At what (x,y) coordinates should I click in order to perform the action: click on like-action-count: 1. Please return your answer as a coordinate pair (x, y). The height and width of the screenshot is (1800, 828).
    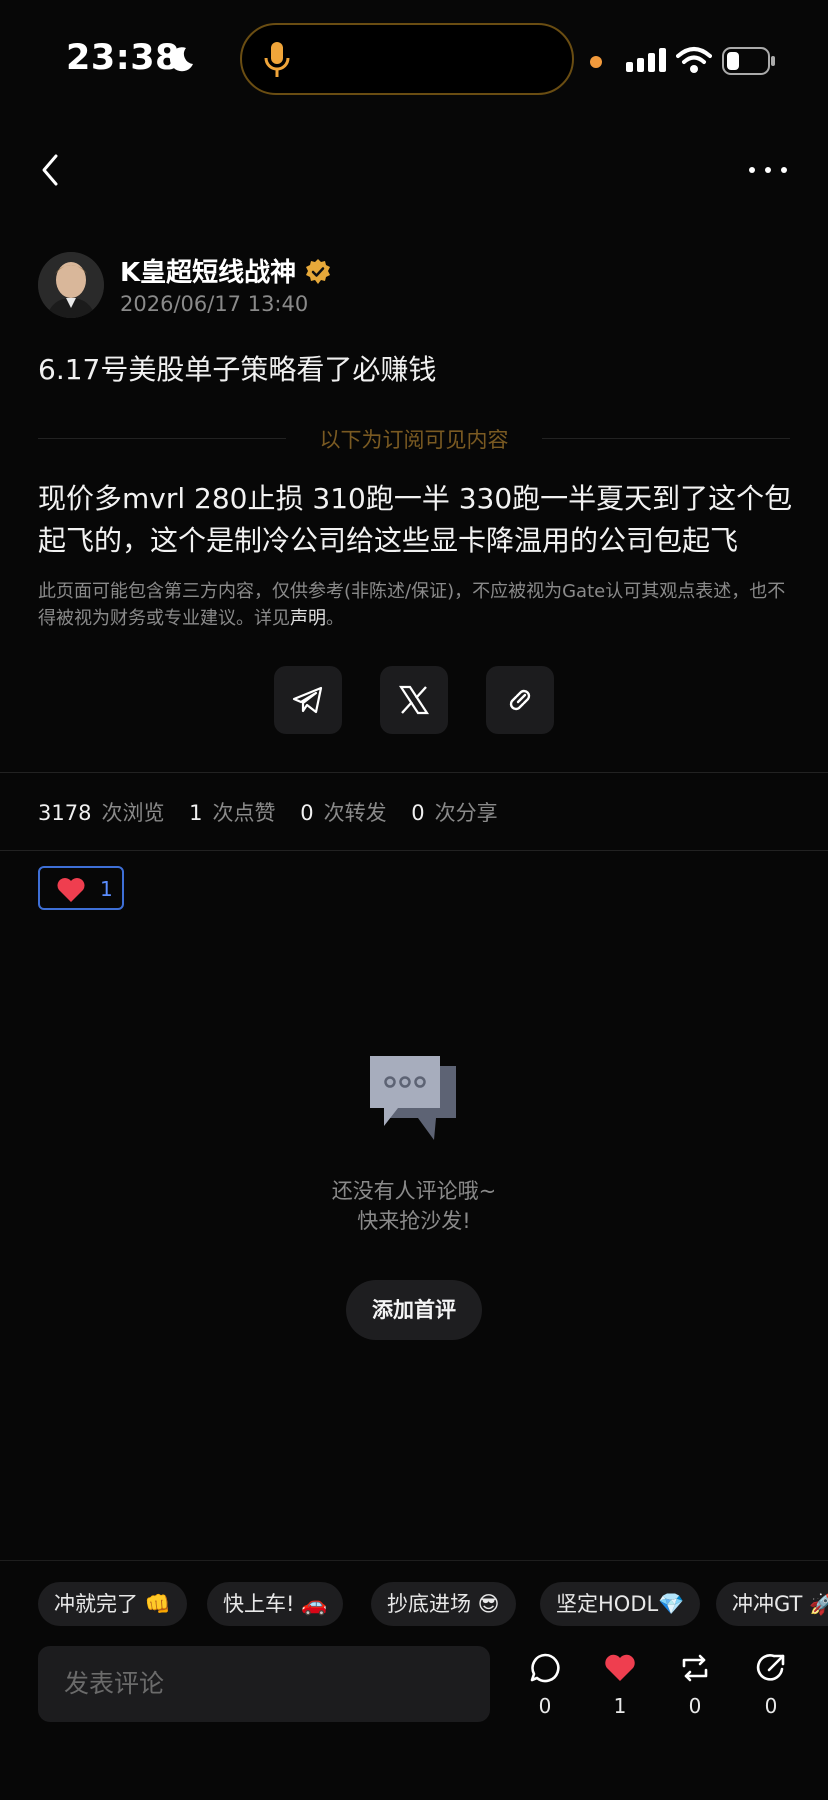
    Looking at the image, I should click on (620, 1706).